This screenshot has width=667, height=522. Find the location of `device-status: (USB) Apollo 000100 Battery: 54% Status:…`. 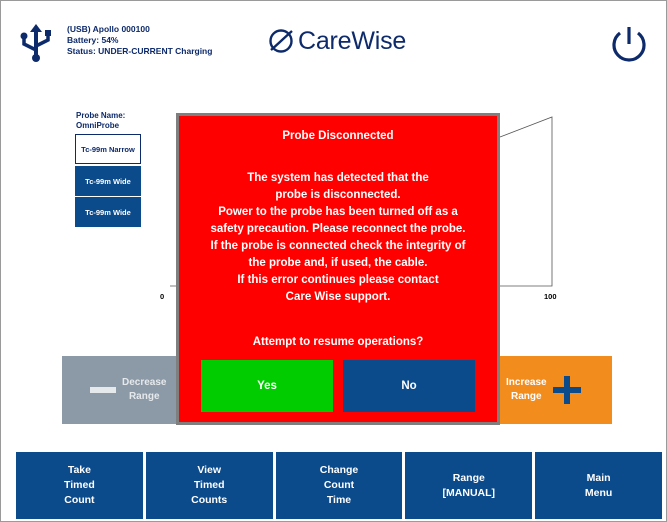

device-status: (USB) Apollo 000100 Battery: 54% Status:… is located at coordinates (139, 40).